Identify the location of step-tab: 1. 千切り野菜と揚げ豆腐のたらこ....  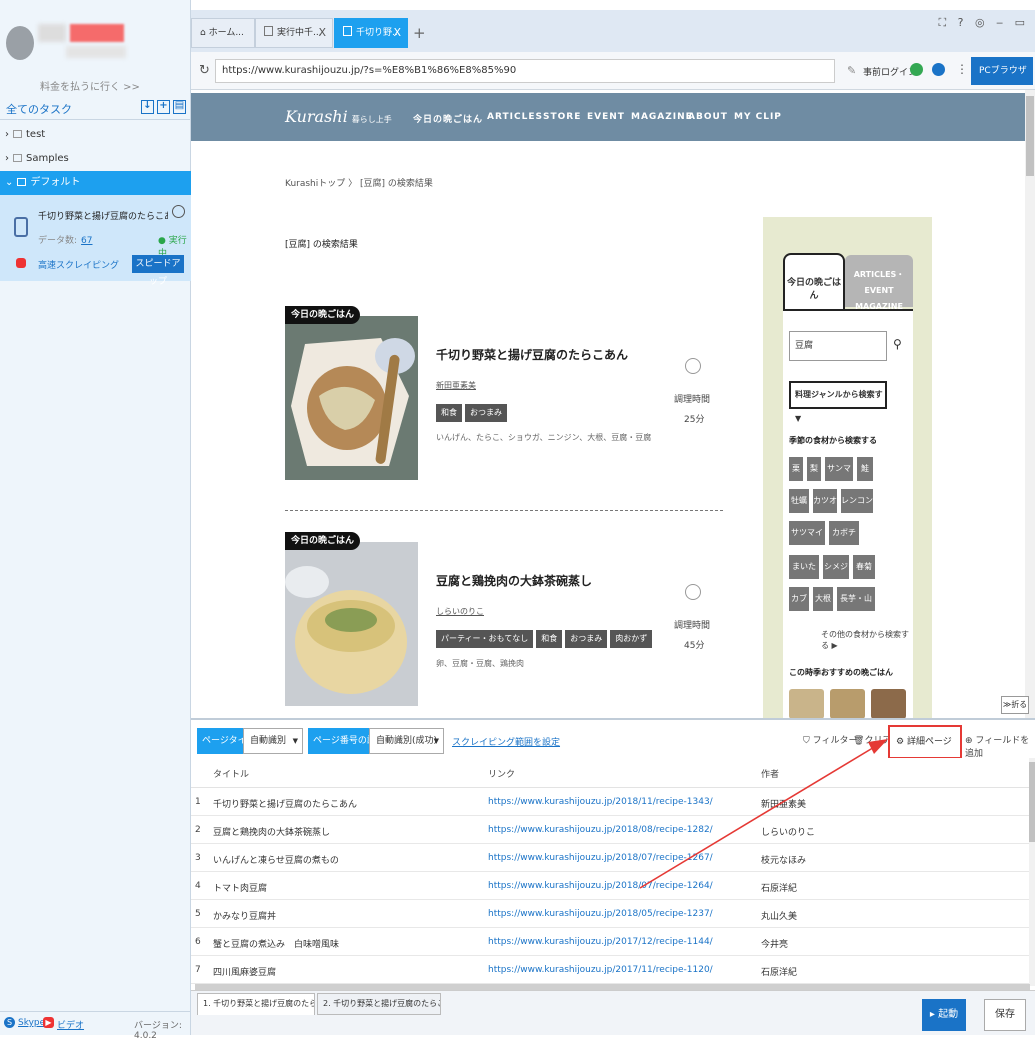
(256, 1004).